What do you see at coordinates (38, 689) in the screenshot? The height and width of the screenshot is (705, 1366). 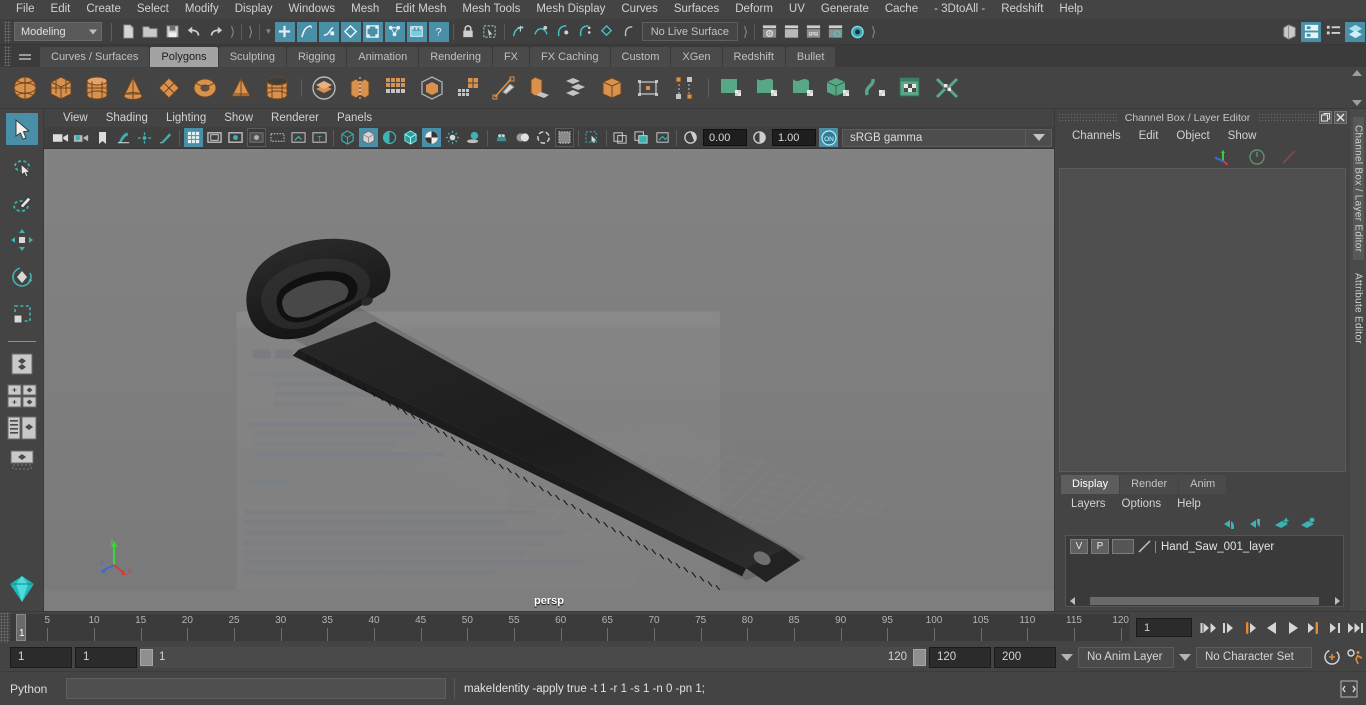 I see `command-language-label: Python` at bounding box center [38, 689].